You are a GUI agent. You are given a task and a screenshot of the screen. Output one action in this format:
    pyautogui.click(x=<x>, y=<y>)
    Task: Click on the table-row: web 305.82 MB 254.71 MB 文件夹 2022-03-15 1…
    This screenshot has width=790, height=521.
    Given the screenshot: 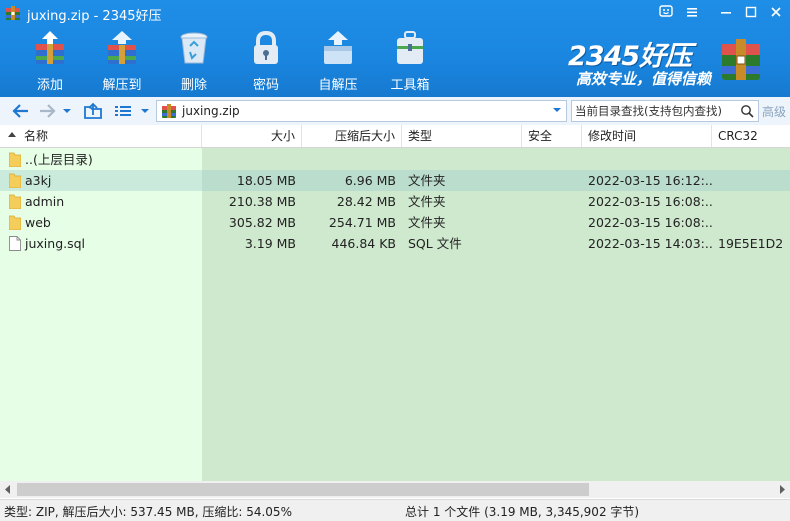 What is the action you would take?
    pyautogui.click(x=395, y=222)
    